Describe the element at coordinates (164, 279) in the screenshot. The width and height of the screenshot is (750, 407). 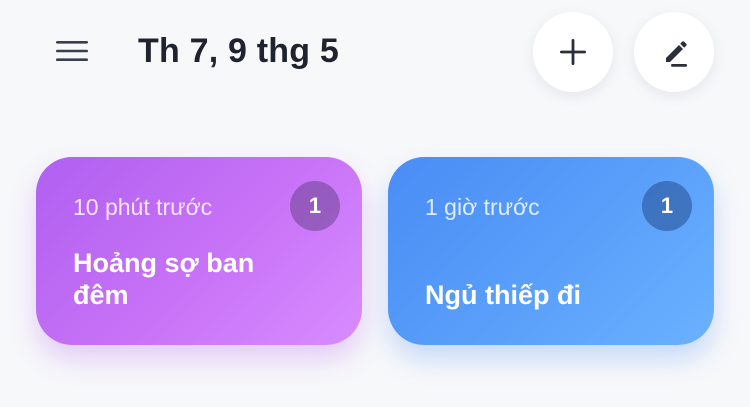
I see `card-title: Hoảng sợ ban đêm` at that location.